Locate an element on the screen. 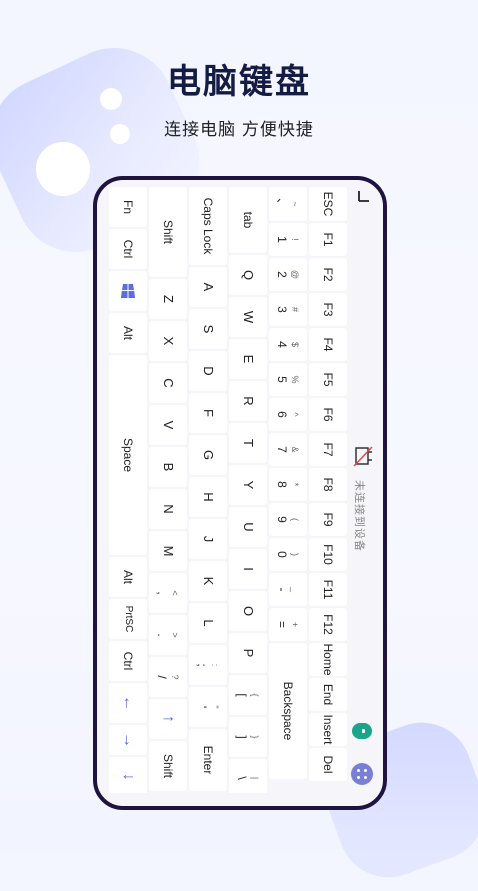 The image size is (478, 891). back-arrow-icon is located at coordinates (364, 196).